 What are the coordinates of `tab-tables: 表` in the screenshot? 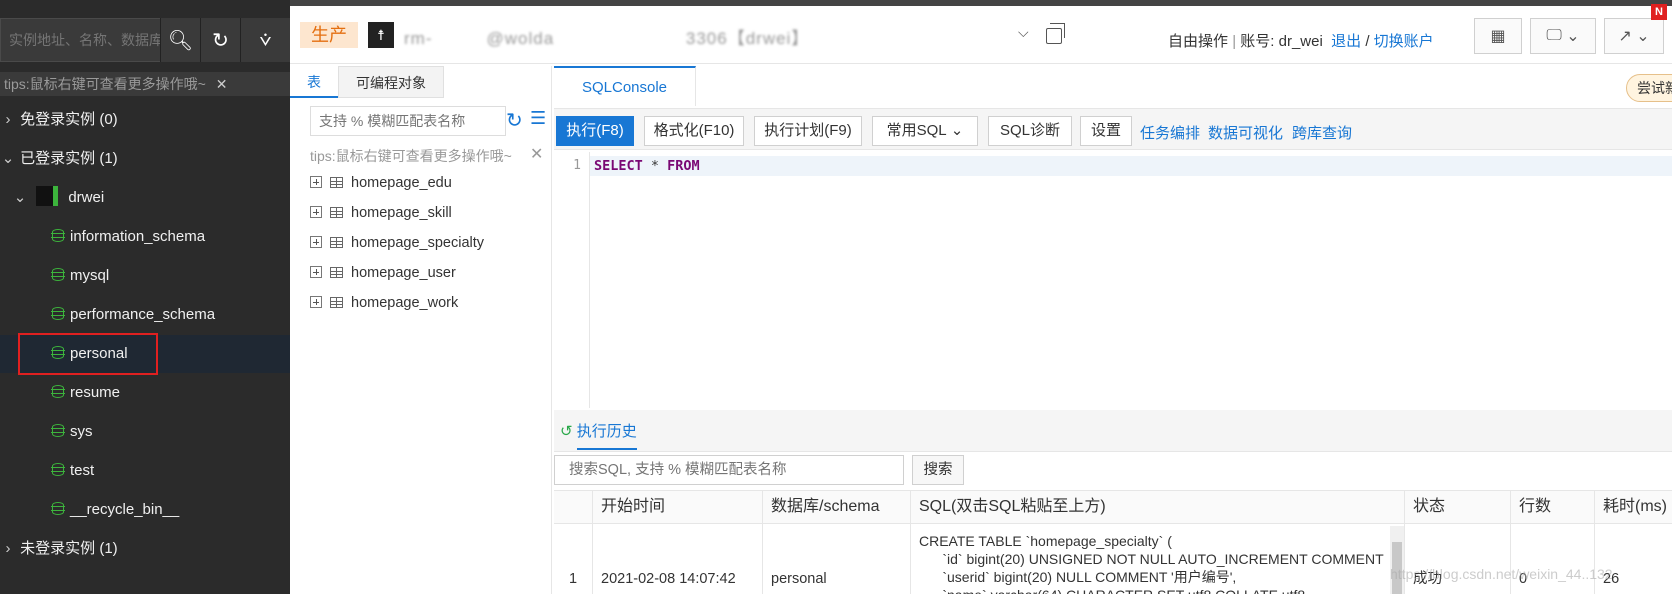 It's located at (314, 82).